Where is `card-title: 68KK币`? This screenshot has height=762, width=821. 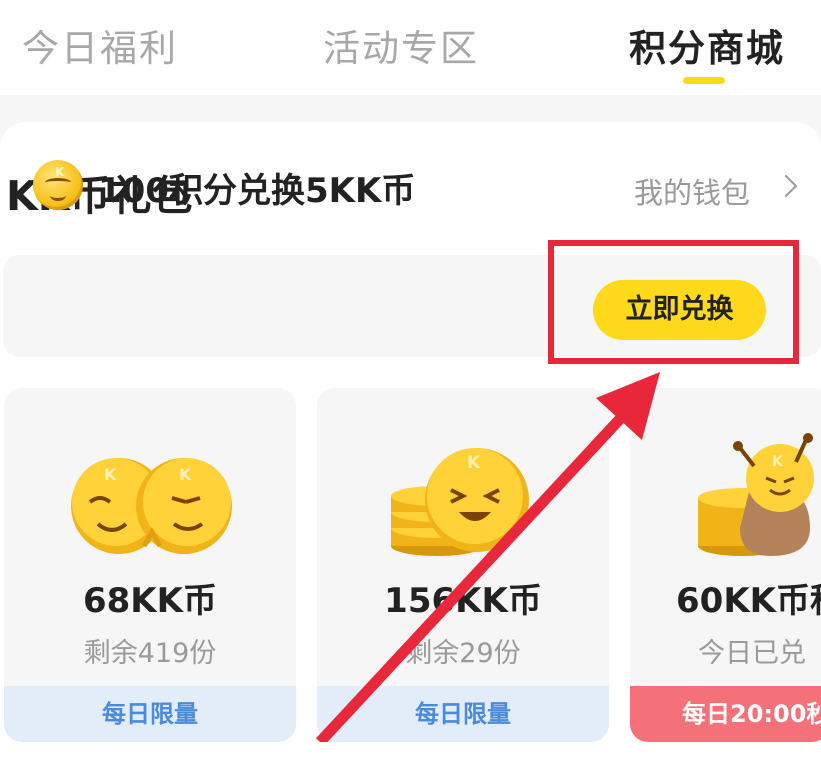 card-title: 68KK币 is located at coordinates (149, 601).